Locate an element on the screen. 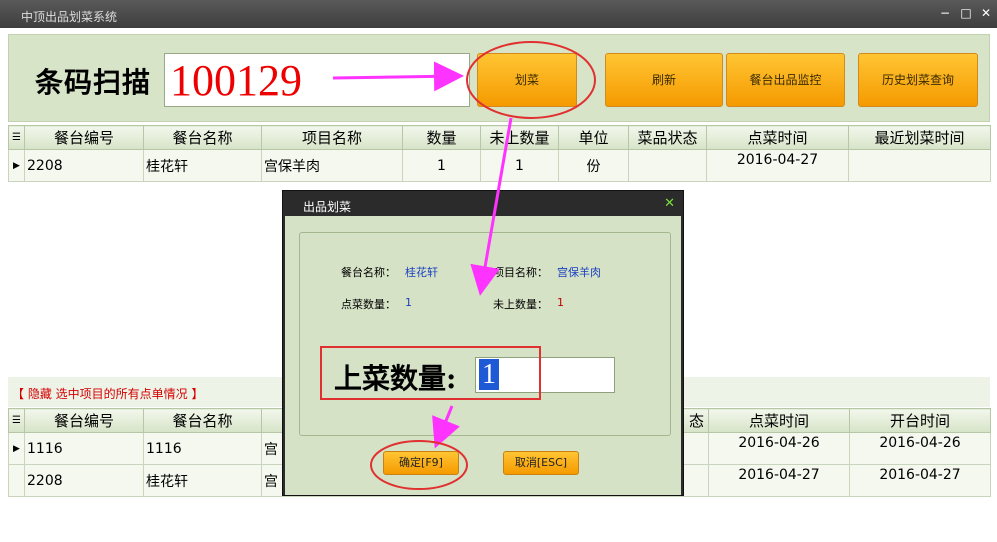 This screenshot has height=542, width=997. item-name-value: 宫保羊肉 is located at coordinates (579, 272).